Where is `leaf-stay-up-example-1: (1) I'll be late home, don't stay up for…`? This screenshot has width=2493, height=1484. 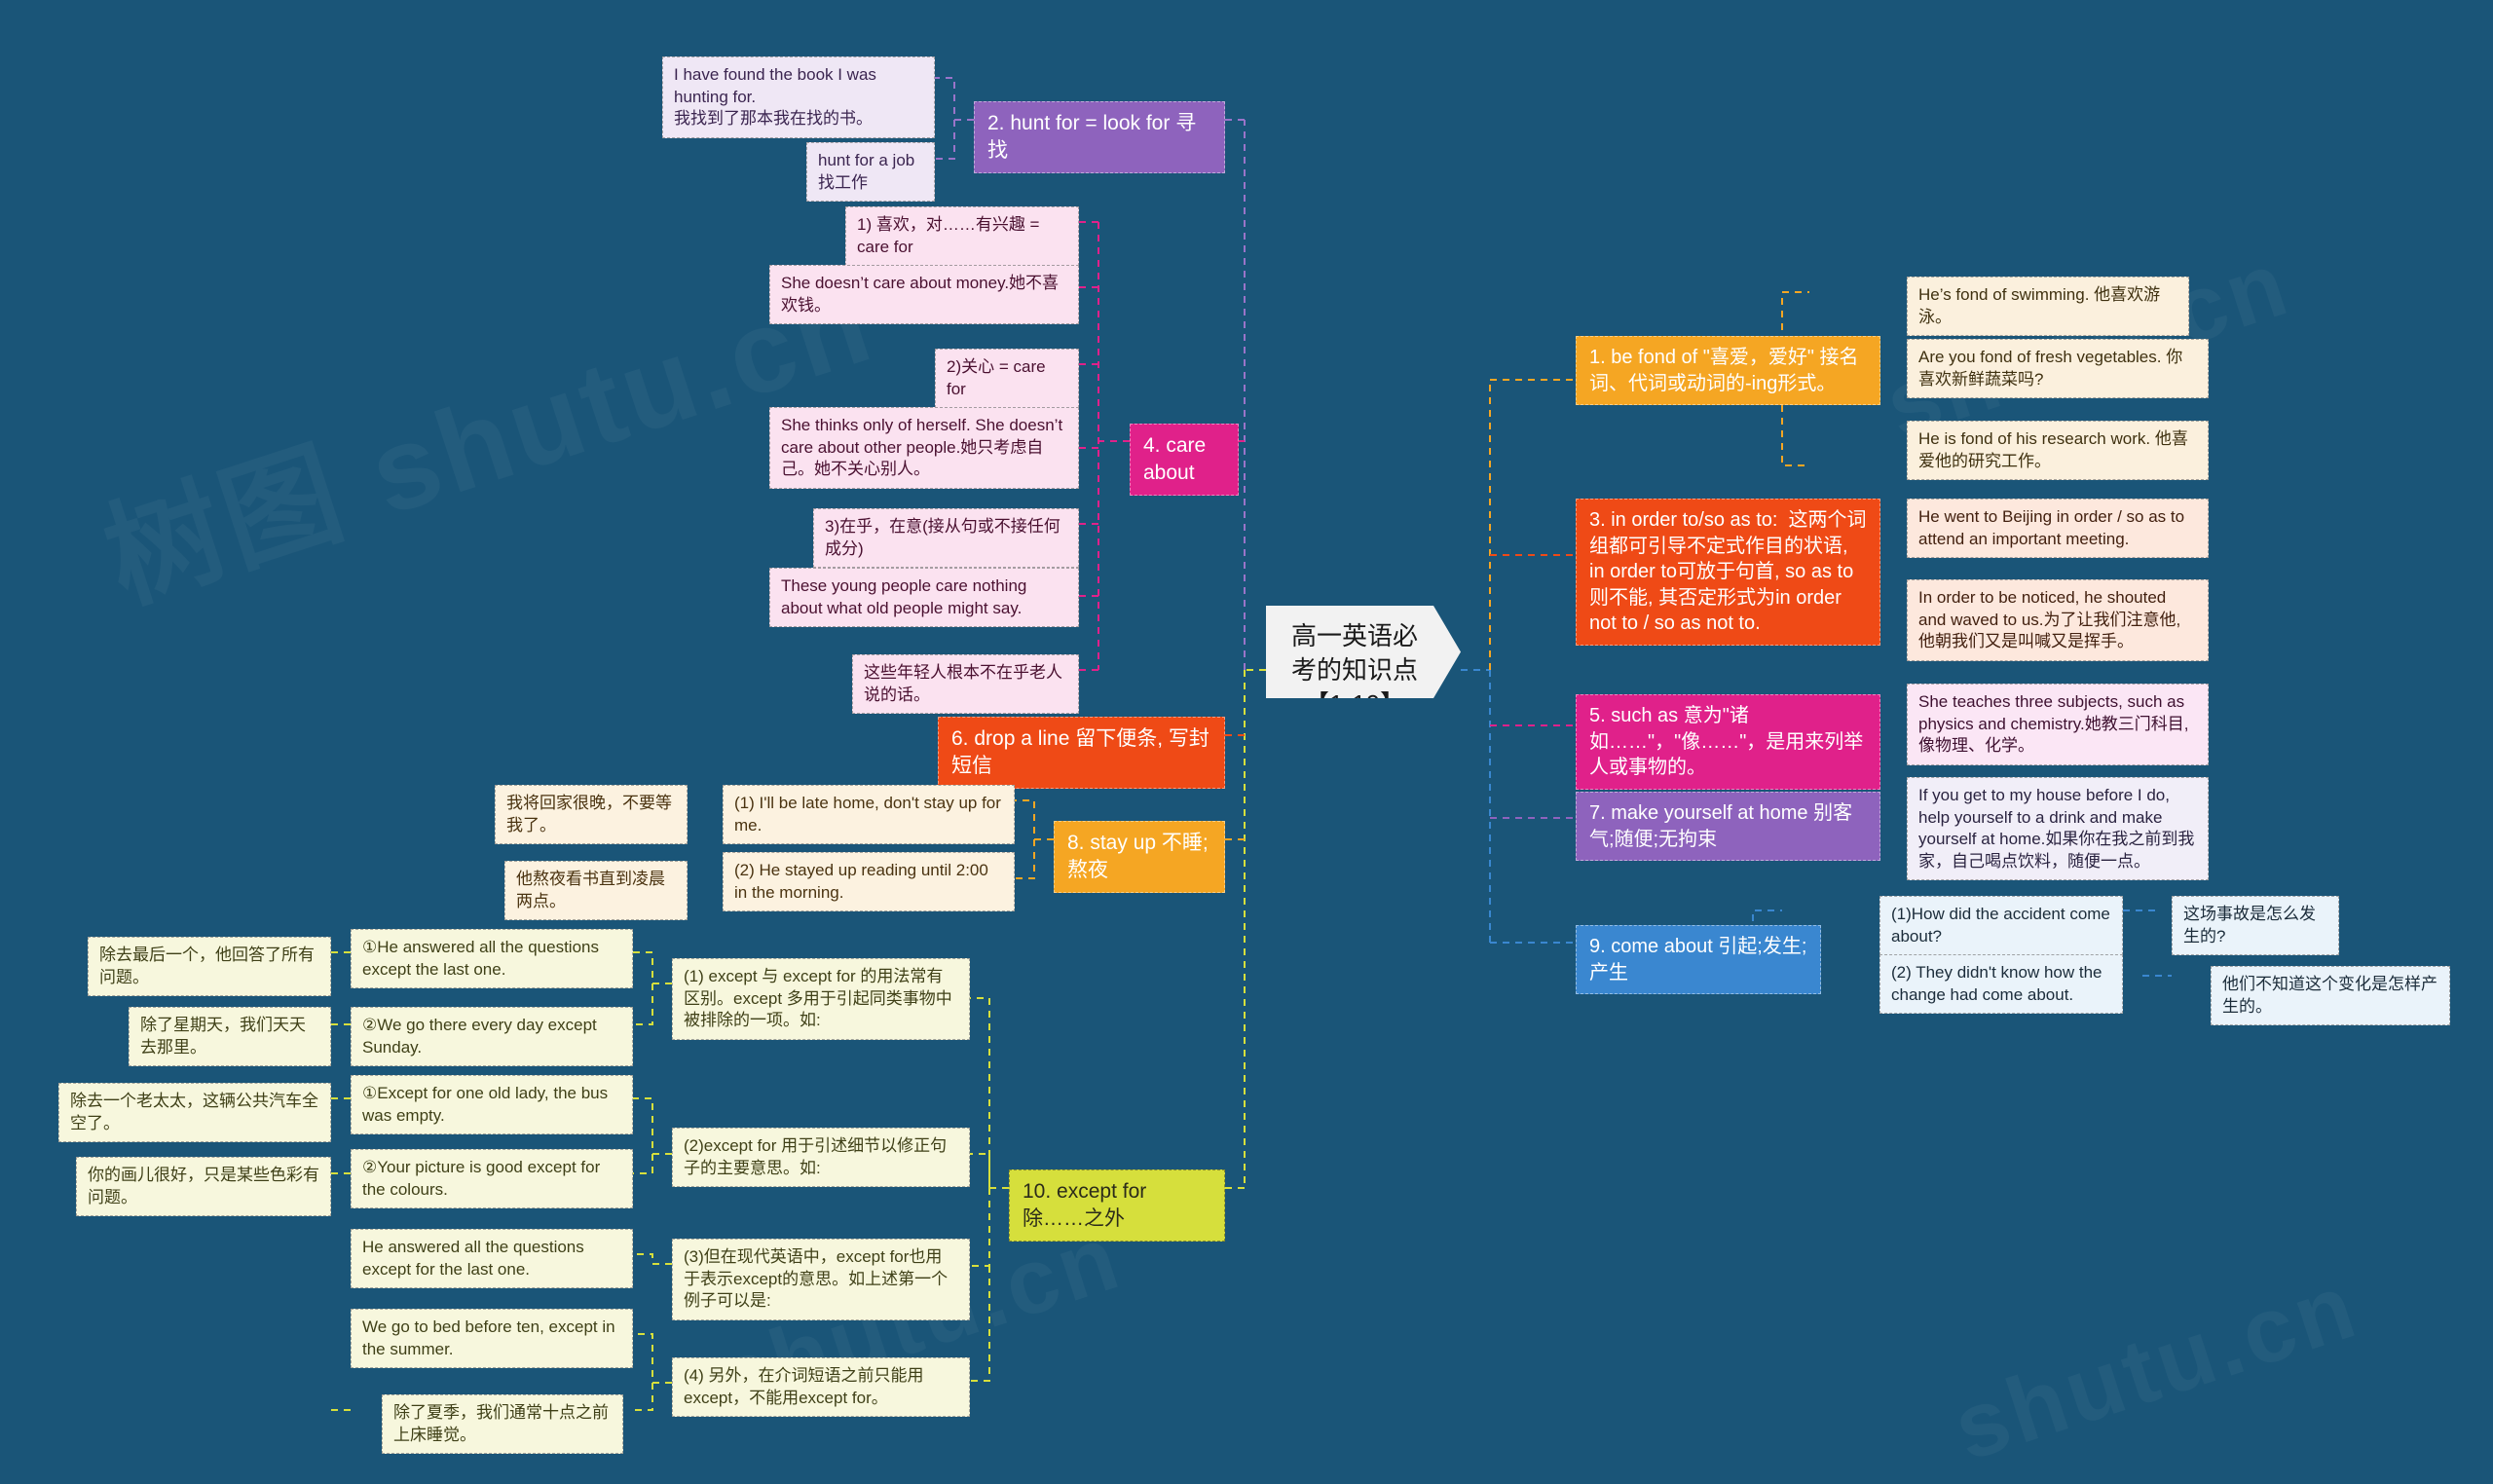 leaf-stay-up-example-1: (1) I'll be late home, don't stay up for… is located at coordinates (869, 815).